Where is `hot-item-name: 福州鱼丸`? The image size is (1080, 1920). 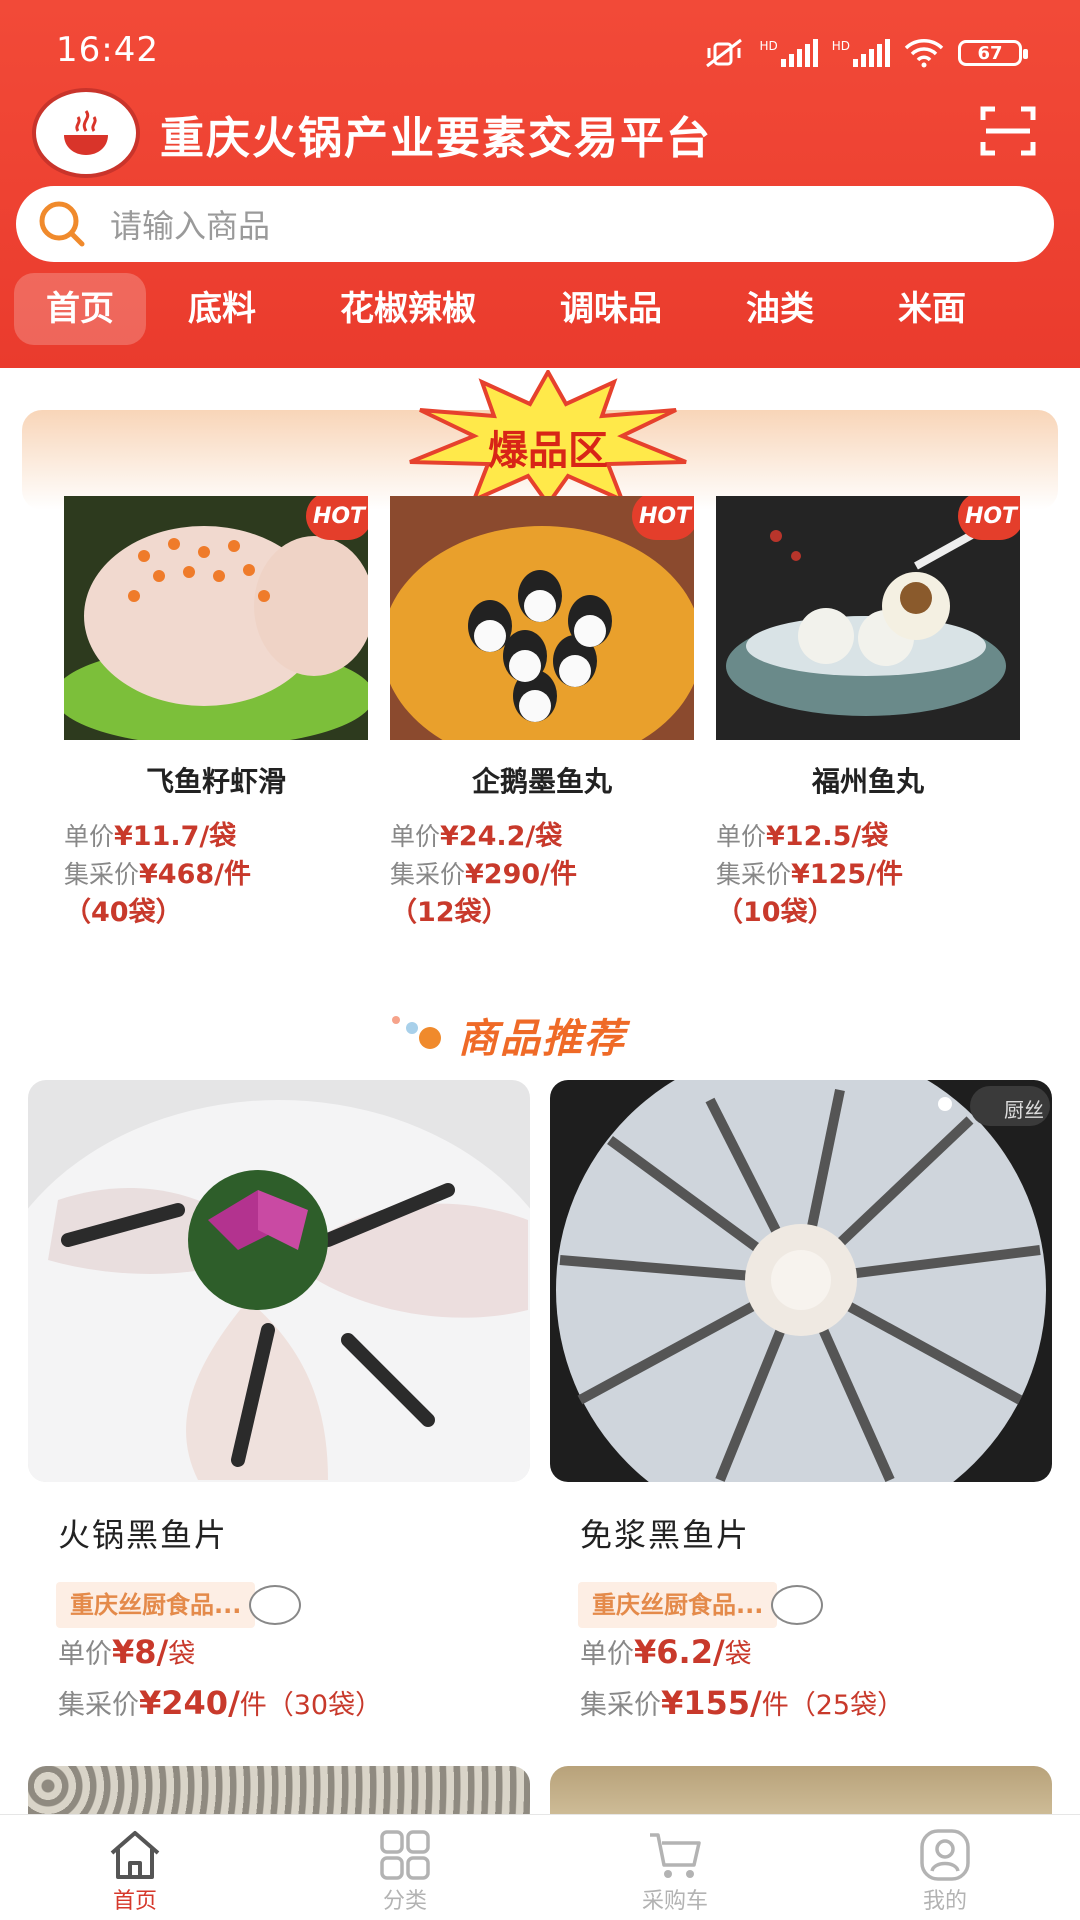
hot-item-name: 福州鱼丸 is located at coordinates (867, 781).